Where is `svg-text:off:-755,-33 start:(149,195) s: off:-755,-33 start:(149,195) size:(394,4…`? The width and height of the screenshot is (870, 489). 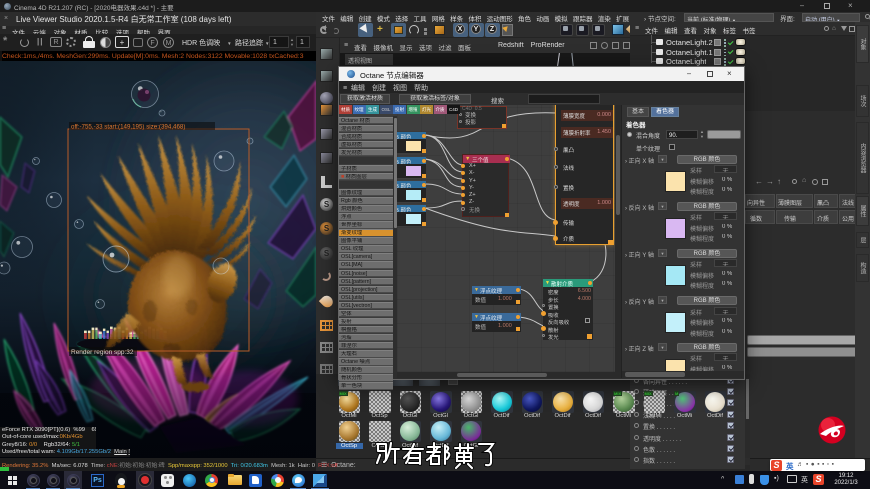 svg-text:off:-755,-33 start:(149,195) s: off:-755,-33 start:(149,195) size:(394,4… is located at coordinates (128, 127).